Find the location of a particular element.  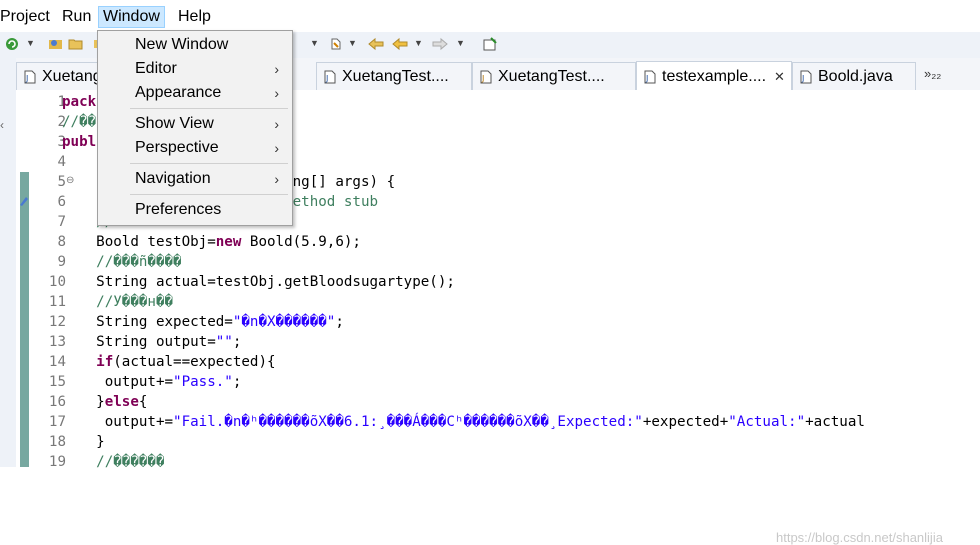

code-token: "" is located at coordinates (224, 342).